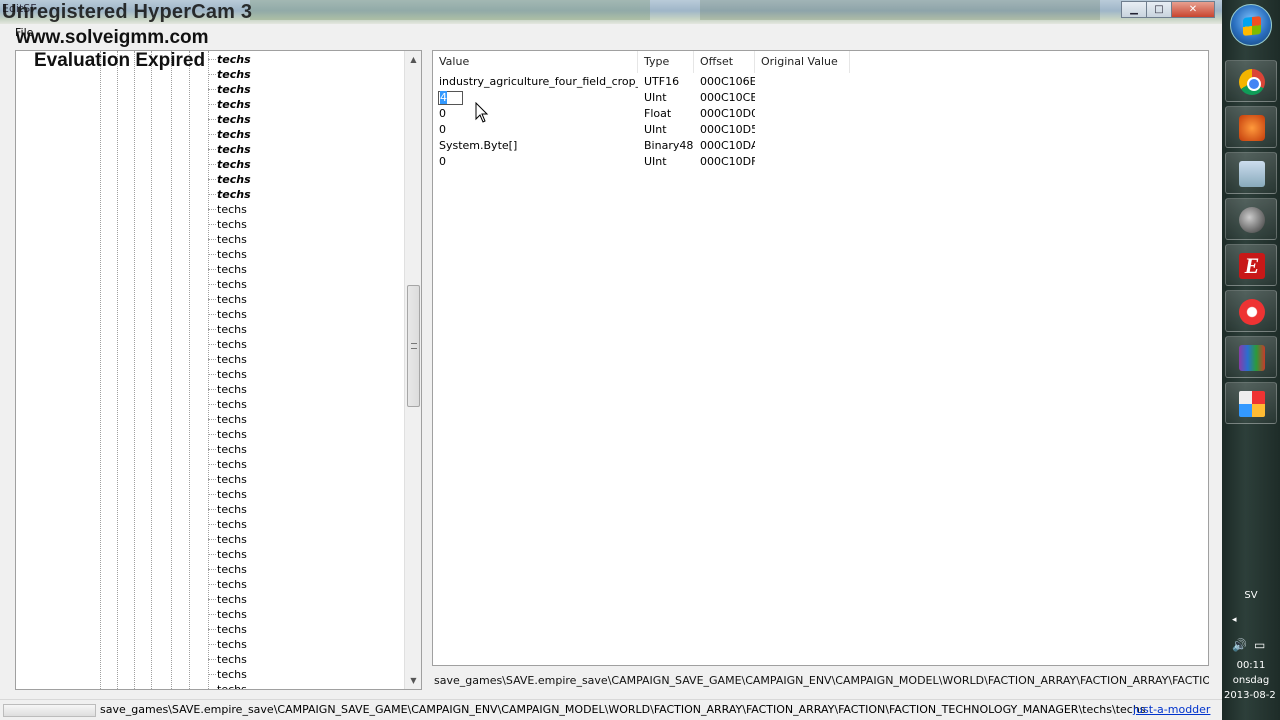 The width and height of the screenshot is (1280, 720). Describe the element at coordinates (1193, 9) in the screenshot. I see `close-button: ✕` at that location.